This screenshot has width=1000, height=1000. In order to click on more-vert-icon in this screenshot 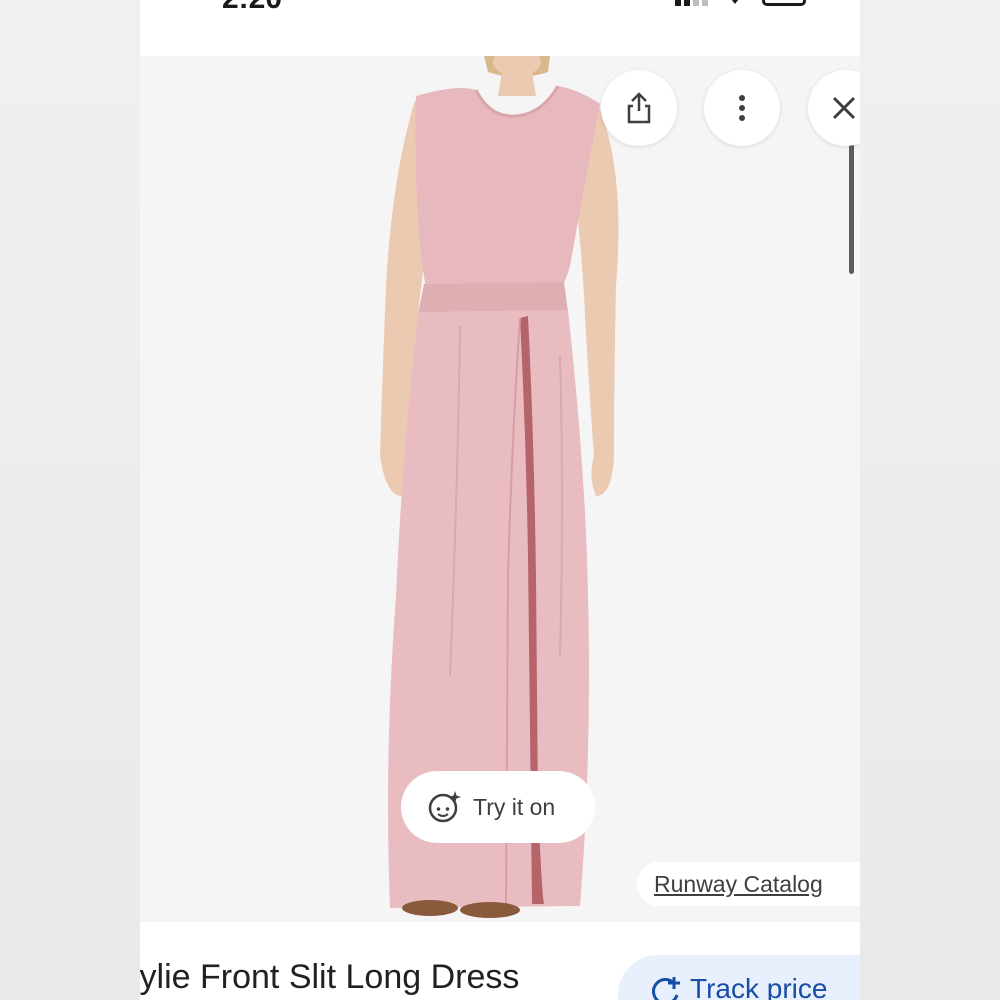, I will do `click(742, 108)`.